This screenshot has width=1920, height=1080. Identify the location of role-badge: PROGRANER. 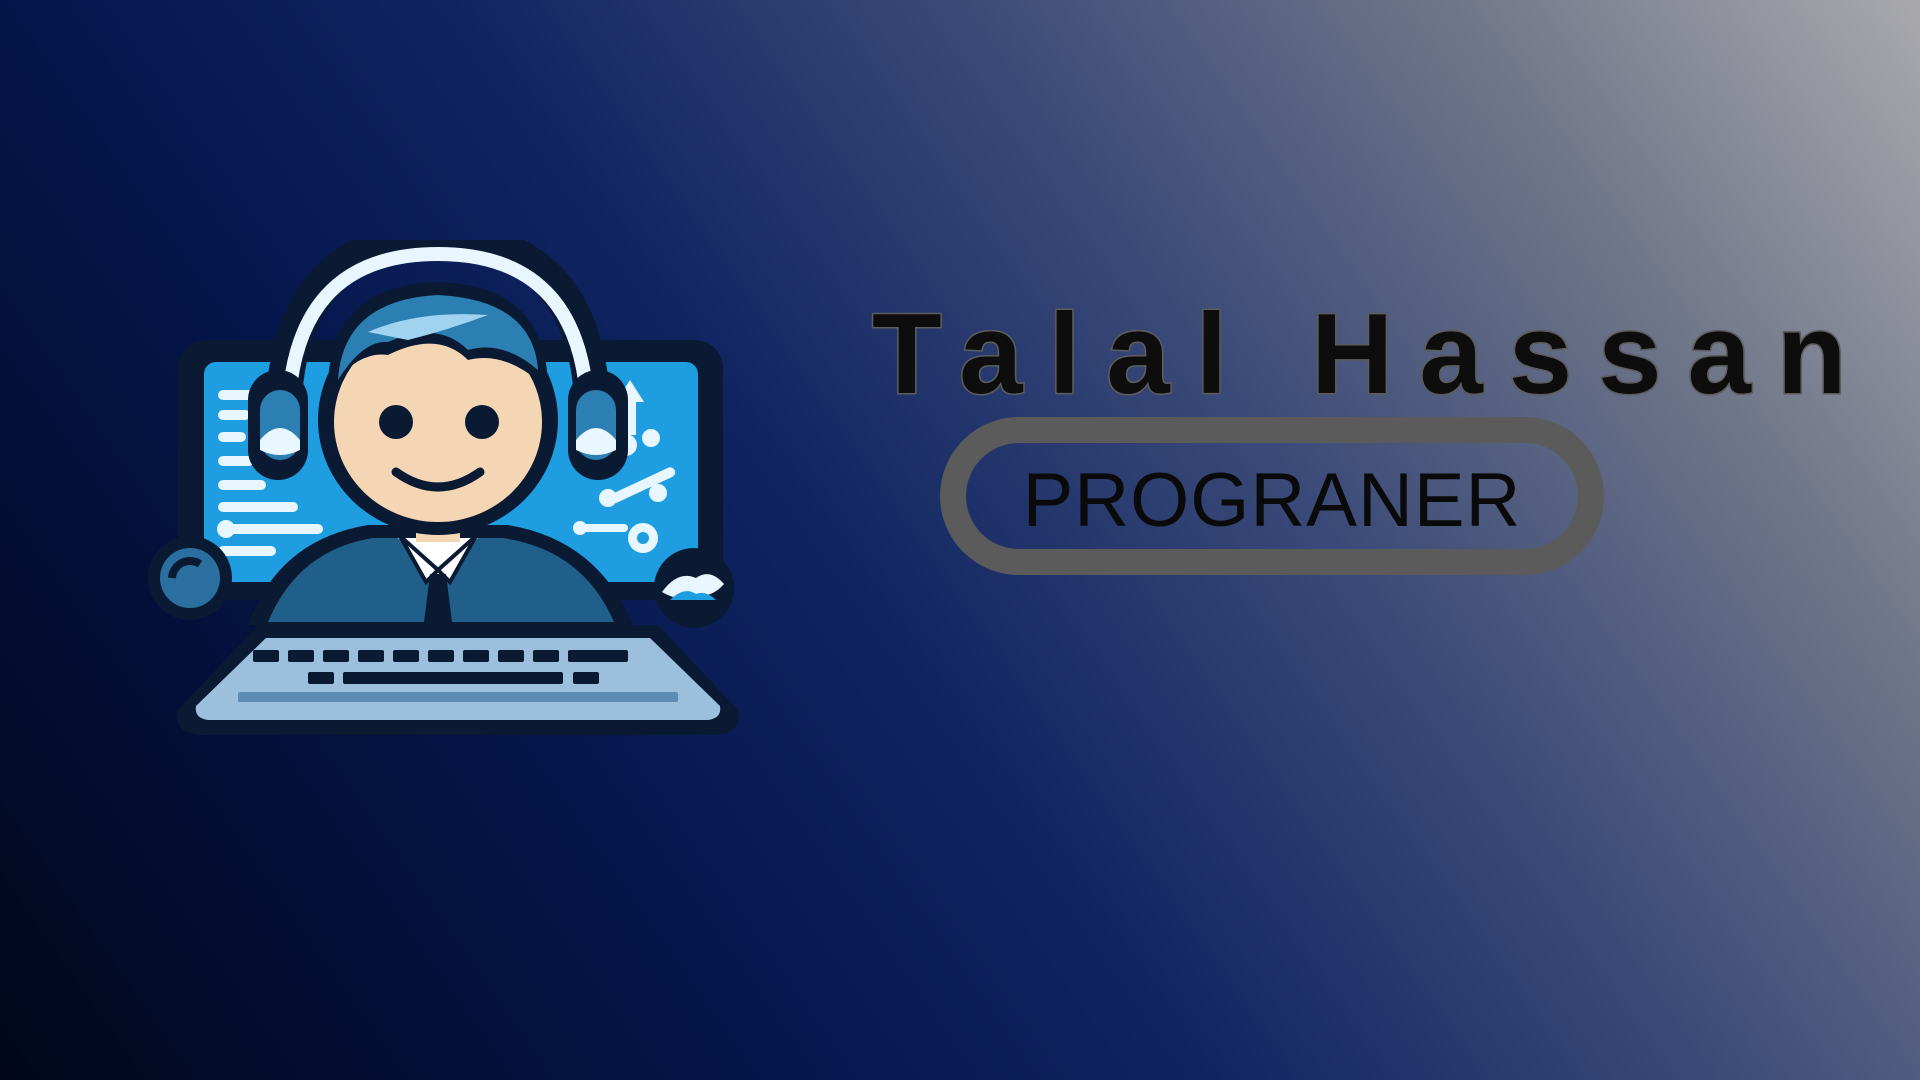
(1272, 496).